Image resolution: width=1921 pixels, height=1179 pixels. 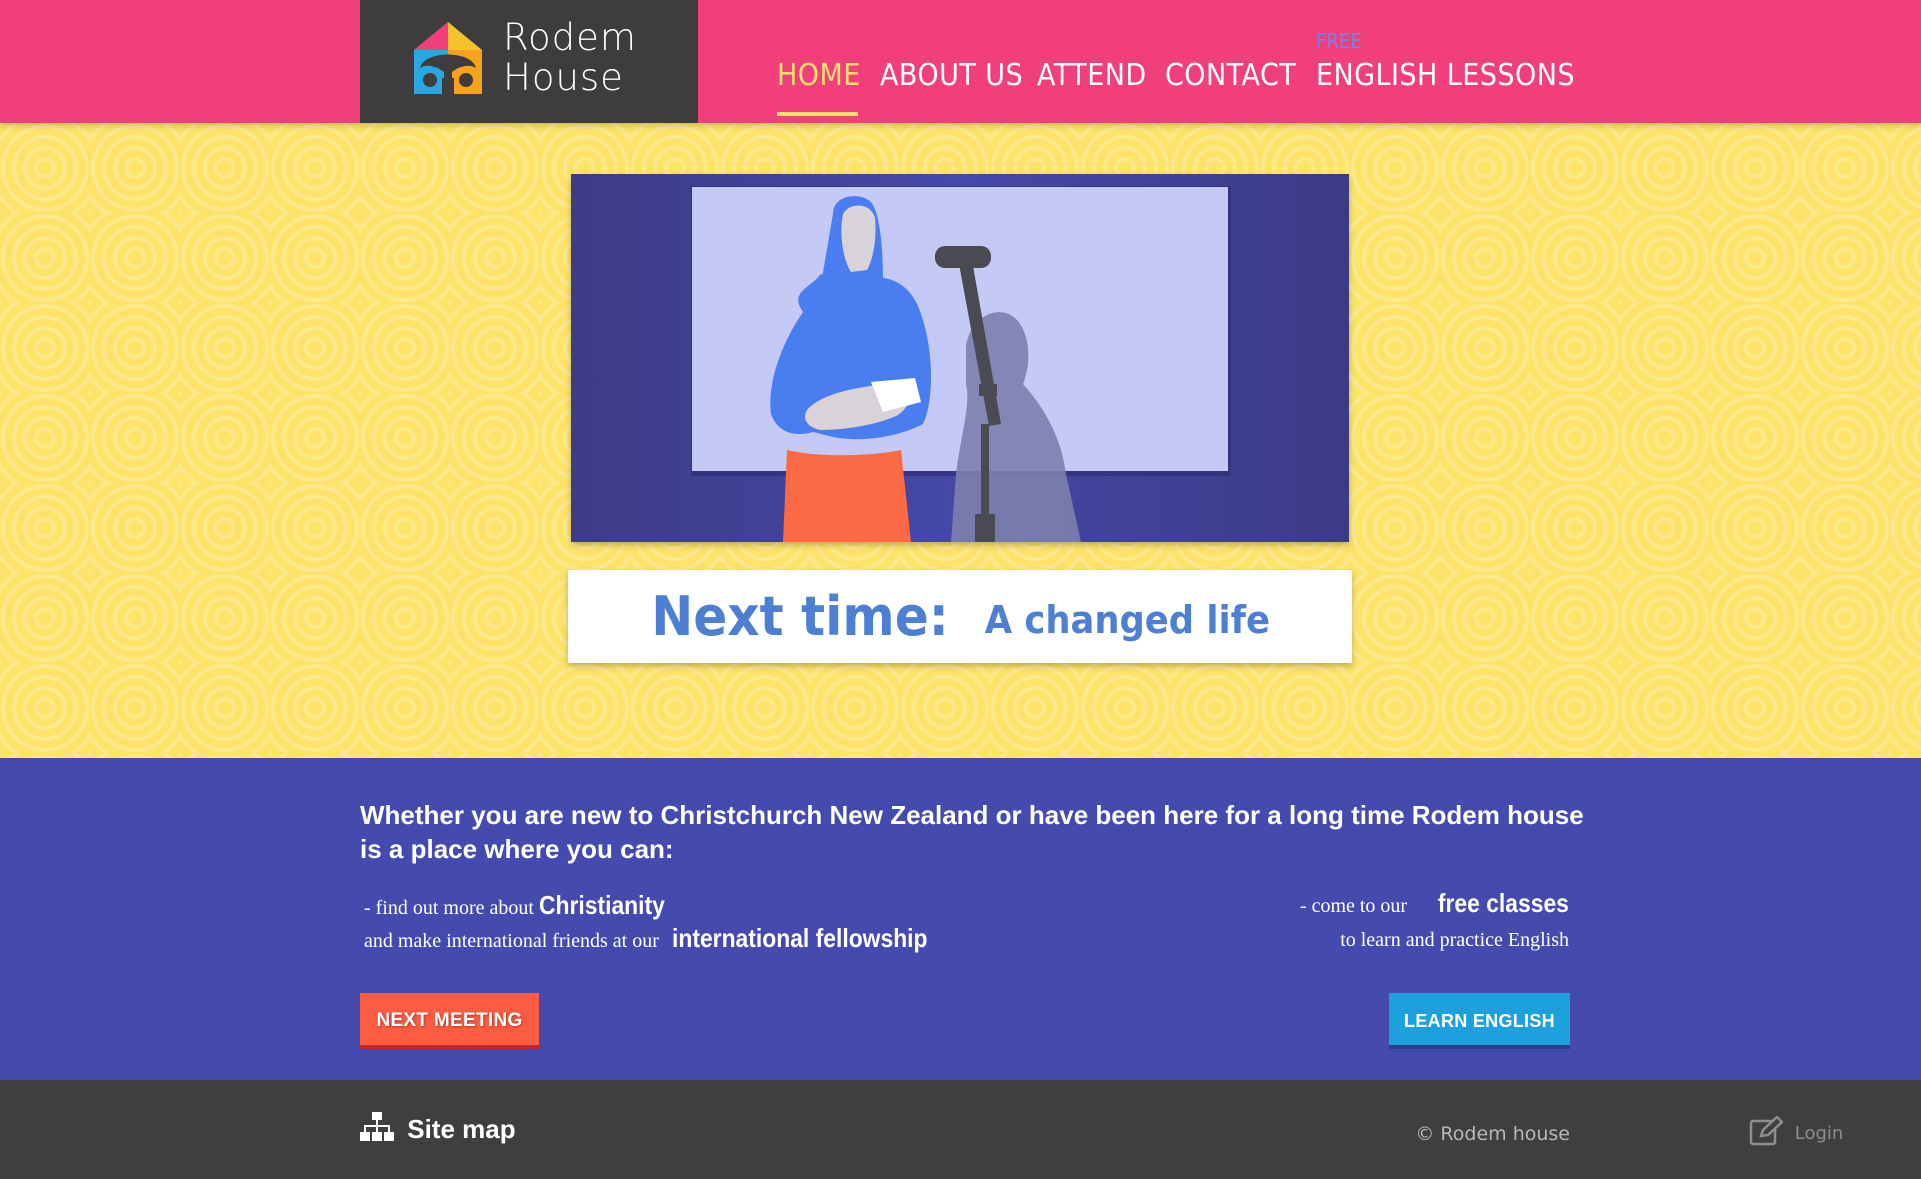 What do you see at coordinates (1353, 906) in the screenshot?
I see `classes-prefix: - come to our` at bounding box center [1353, 906].